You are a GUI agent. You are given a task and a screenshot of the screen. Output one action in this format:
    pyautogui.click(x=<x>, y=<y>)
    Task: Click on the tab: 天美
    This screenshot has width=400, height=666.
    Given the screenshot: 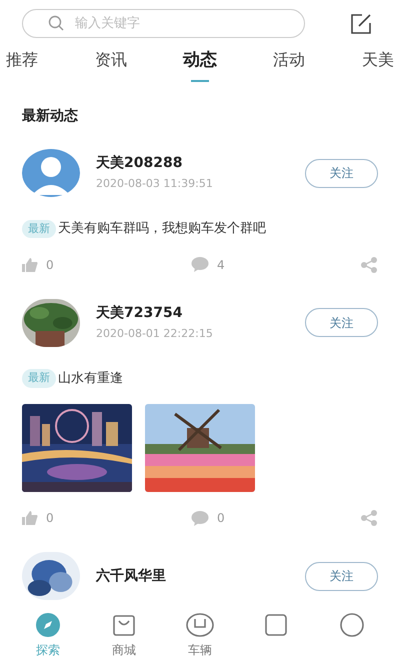 What is the action you would take?
    pyautogui.click(x=378, y=64)
    